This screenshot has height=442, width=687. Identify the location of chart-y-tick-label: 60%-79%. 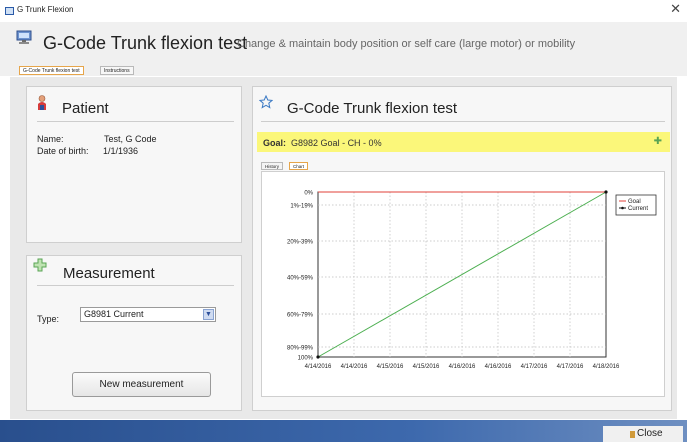
(300, 316).